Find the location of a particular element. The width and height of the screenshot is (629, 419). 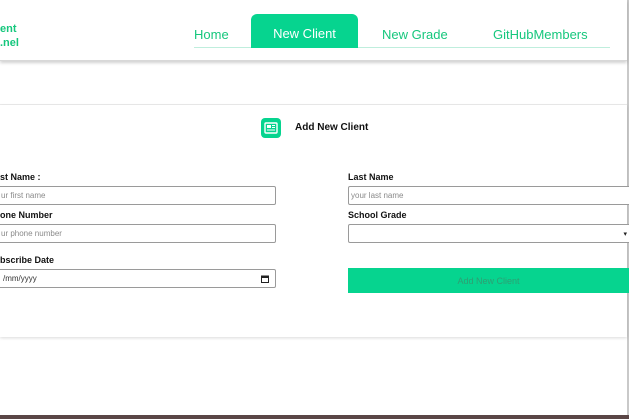

last-name-input is located at coordinates (488, 195).